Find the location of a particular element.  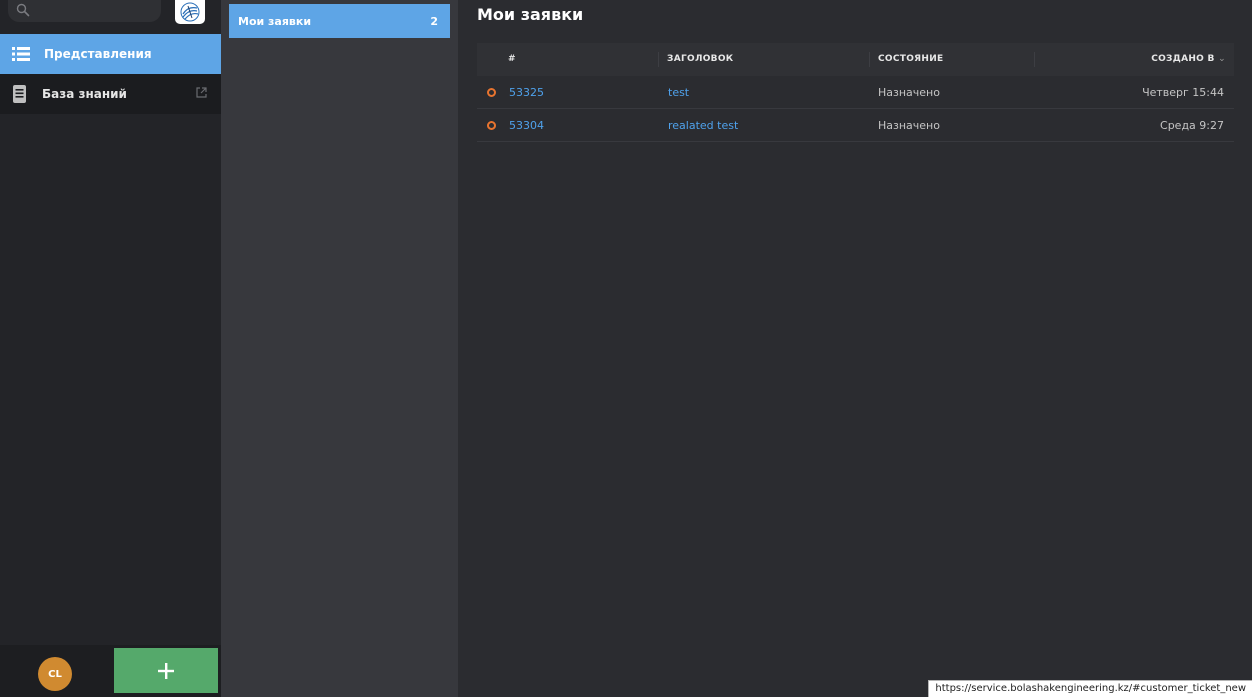

chevron-down-icon: ⌄ is located at coordinates (1222, 59).